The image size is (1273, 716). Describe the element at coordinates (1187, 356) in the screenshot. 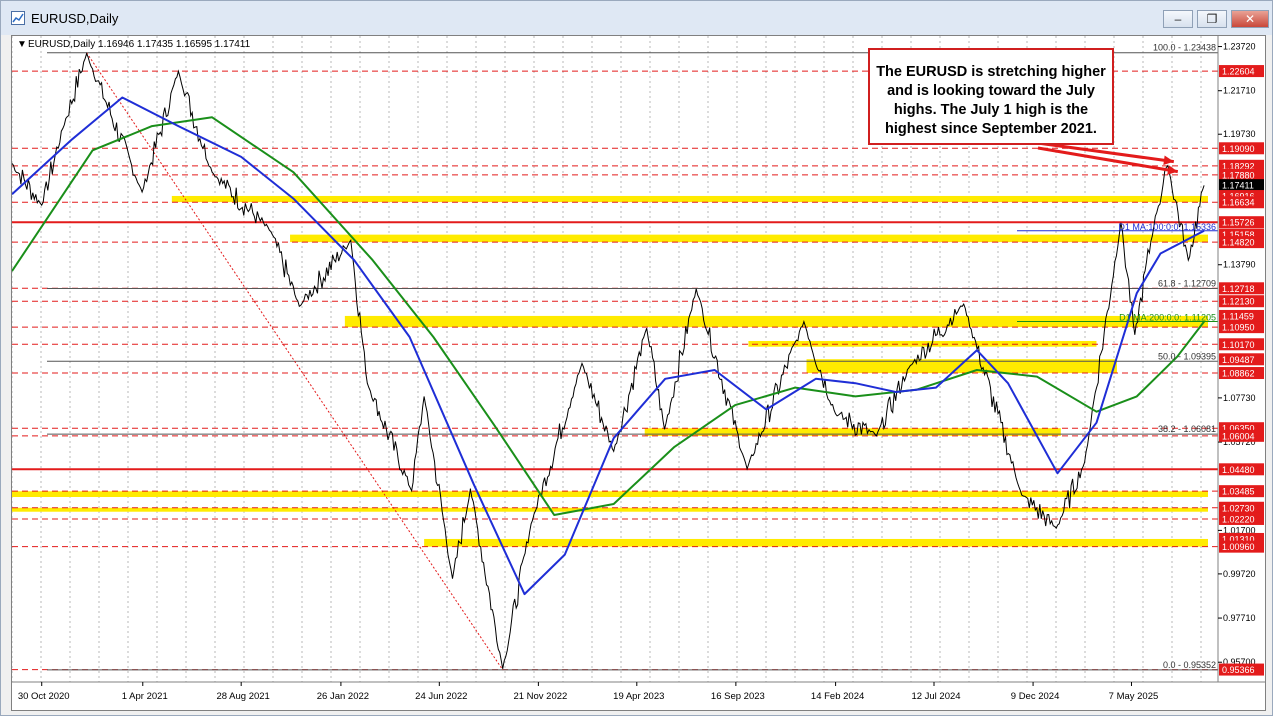

I see `fib-level-label: 50.0 - 1.09395` at that location.